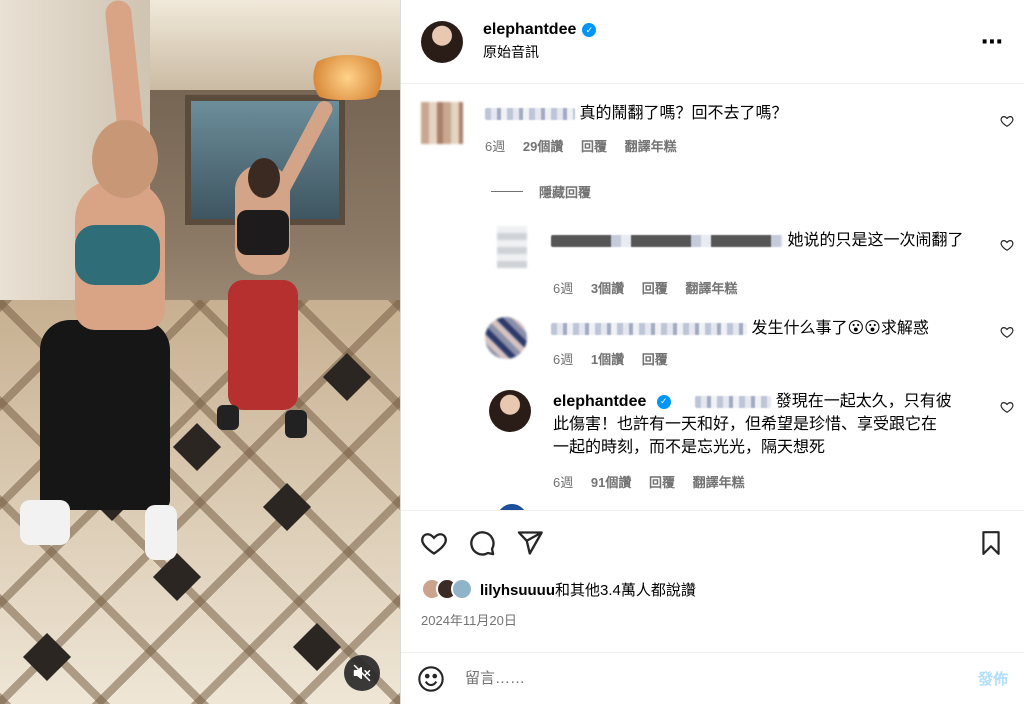 The width and height of the screenshot is (1024, 704). I want to click on reply-item: 她说的只是这一次闹翻了 6週 3個讚 回覆 翻譯年糕, so click(712, 266).